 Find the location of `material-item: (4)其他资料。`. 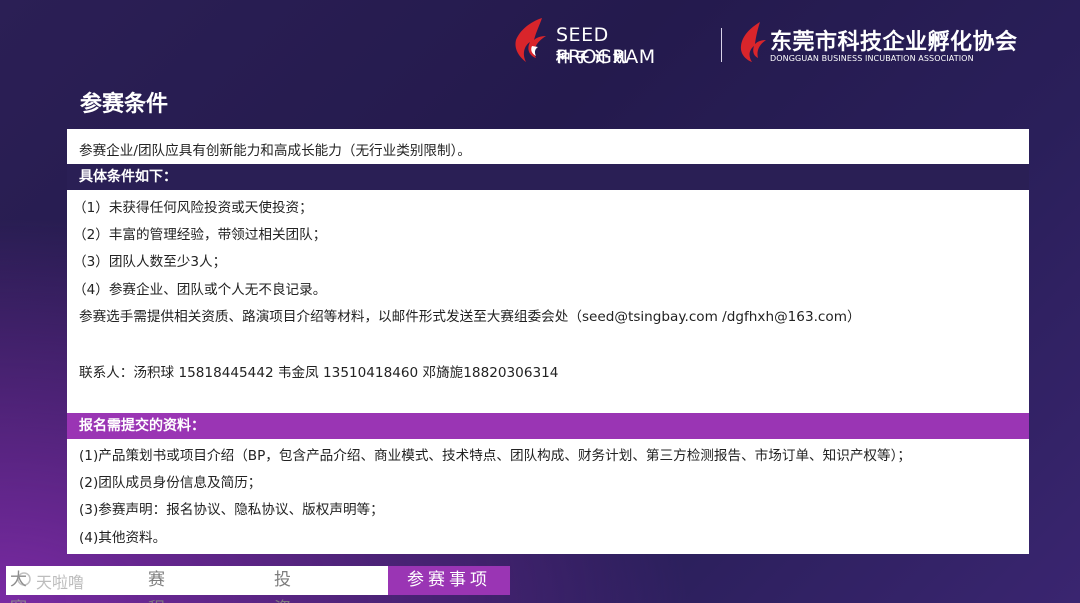

material-item: (4)其他资料。 is located at coordinates (123, 538).